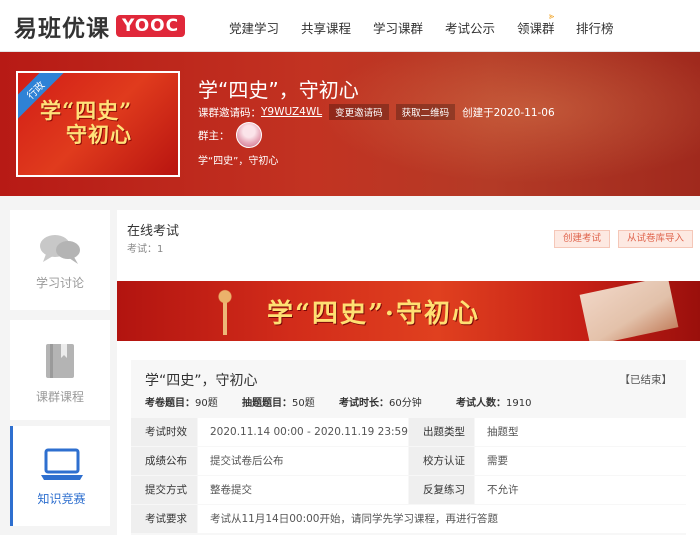 This screenshot has width=700, height=535. Describe the element at coordinates (86, 110) in the screenshot. I see `cover-slogan-line1: 学“四史”` at that location.